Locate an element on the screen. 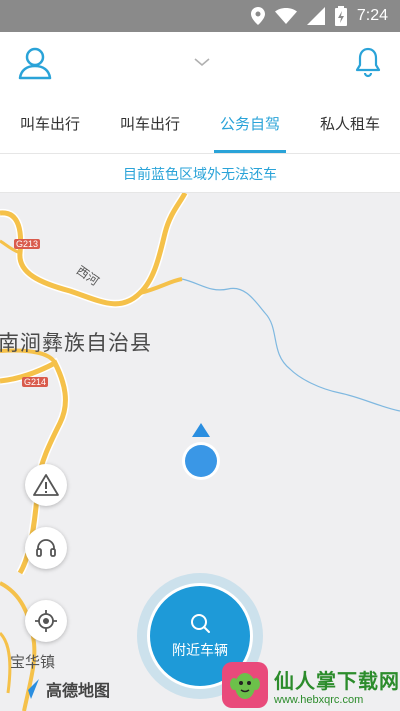 This screenshot has height=711, width=400. user-profile-button is located at coordinates (35, 63).